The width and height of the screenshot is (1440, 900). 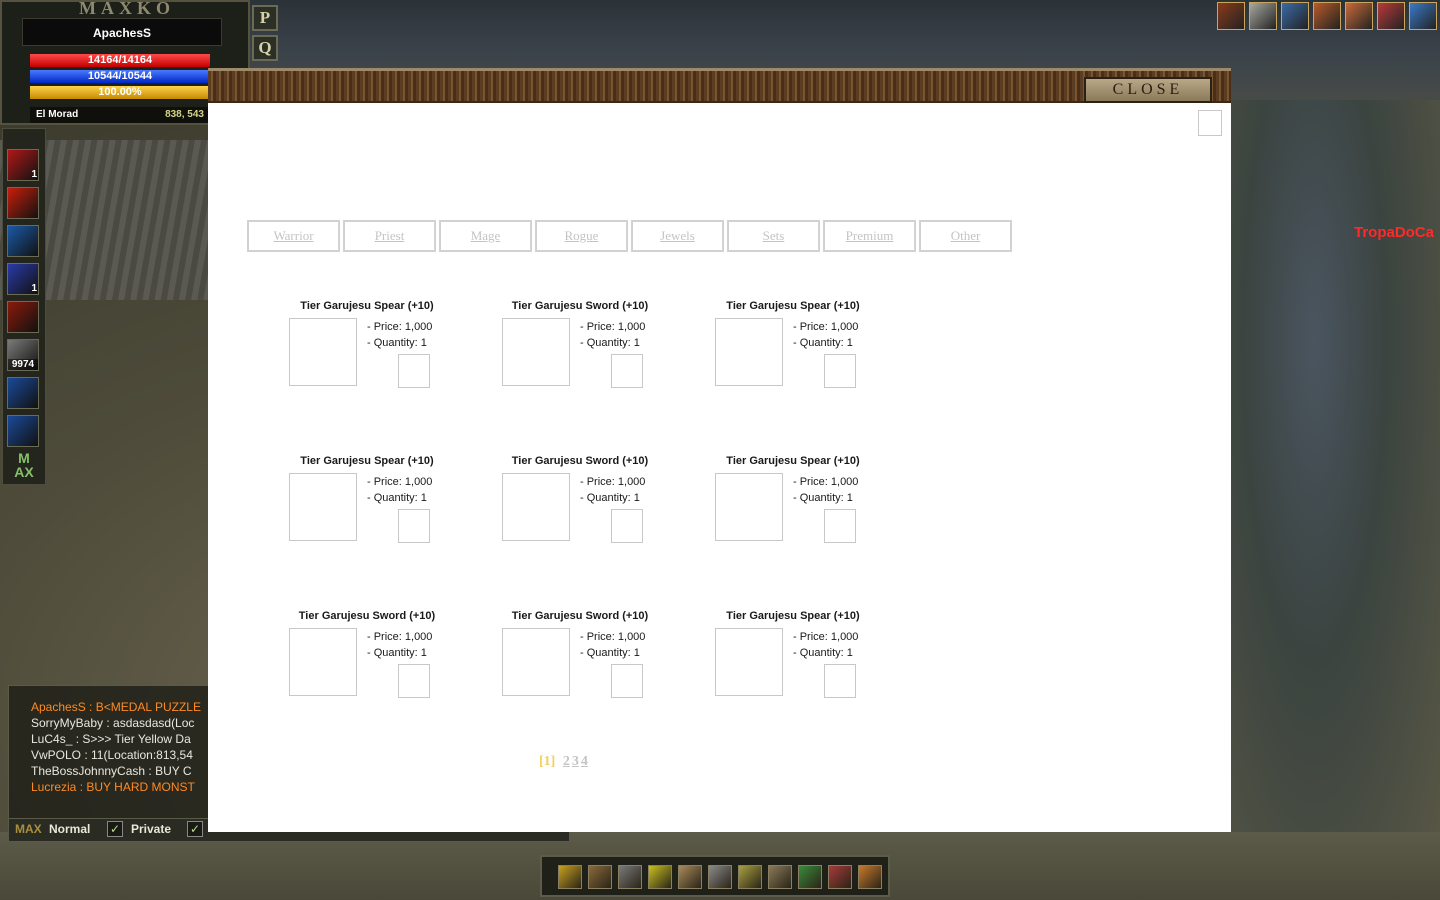 What do you see at coordinates (195, 829) in the screenshot?
I see `chat-private-checkbox: ✓` at bounding box center [195, 829].